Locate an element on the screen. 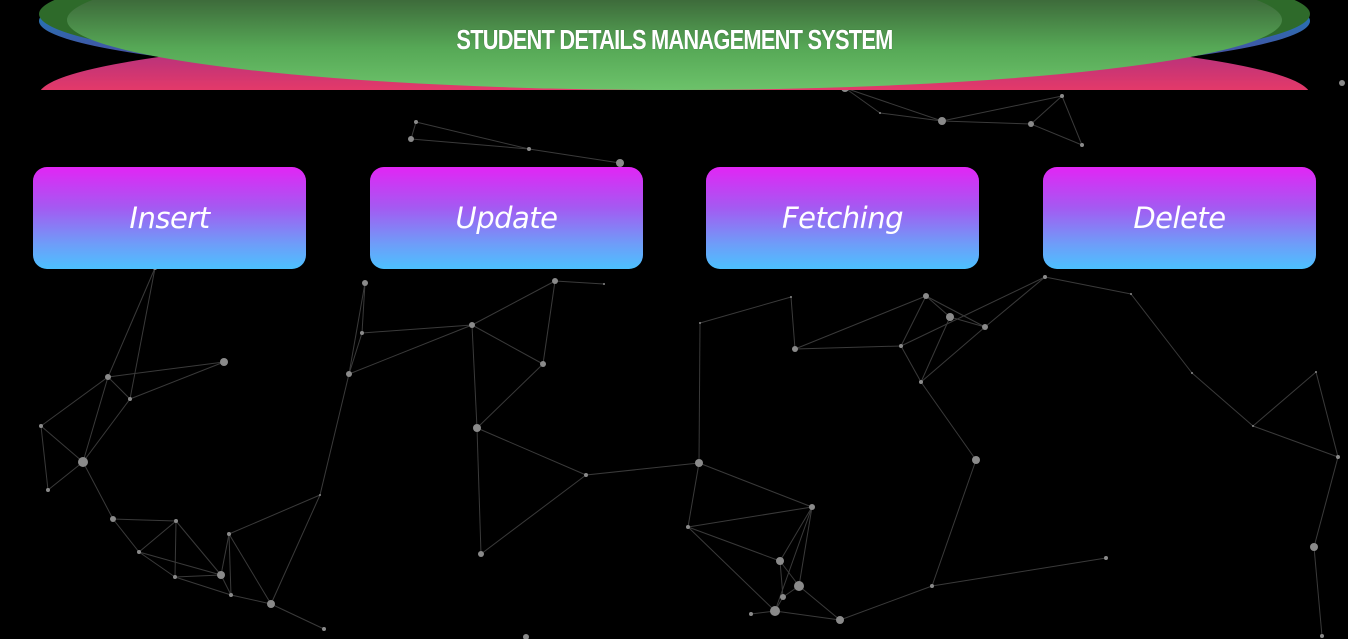 The width and height of the screenshot is (1348, 639). insert-button: Insert is located at coordinates (169, 218).